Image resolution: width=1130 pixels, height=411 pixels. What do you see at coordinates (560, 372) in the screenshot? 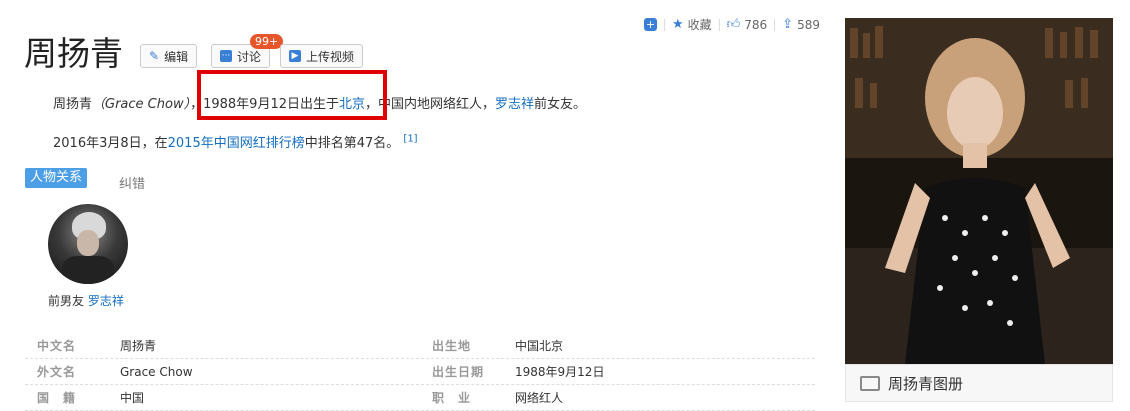
I see `info-value: 1988年9月12日` at bounding box center [560, 372].